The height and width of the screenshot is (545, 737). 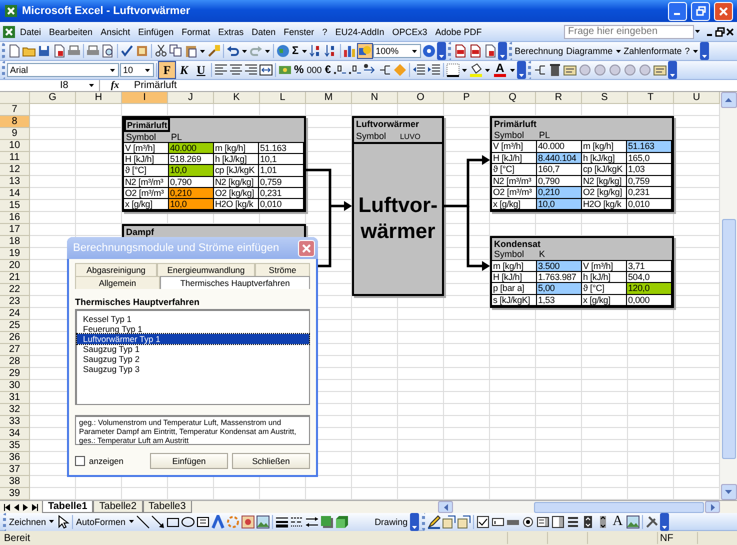 I want to click on align-right-icon, so click(x=251, y=70).